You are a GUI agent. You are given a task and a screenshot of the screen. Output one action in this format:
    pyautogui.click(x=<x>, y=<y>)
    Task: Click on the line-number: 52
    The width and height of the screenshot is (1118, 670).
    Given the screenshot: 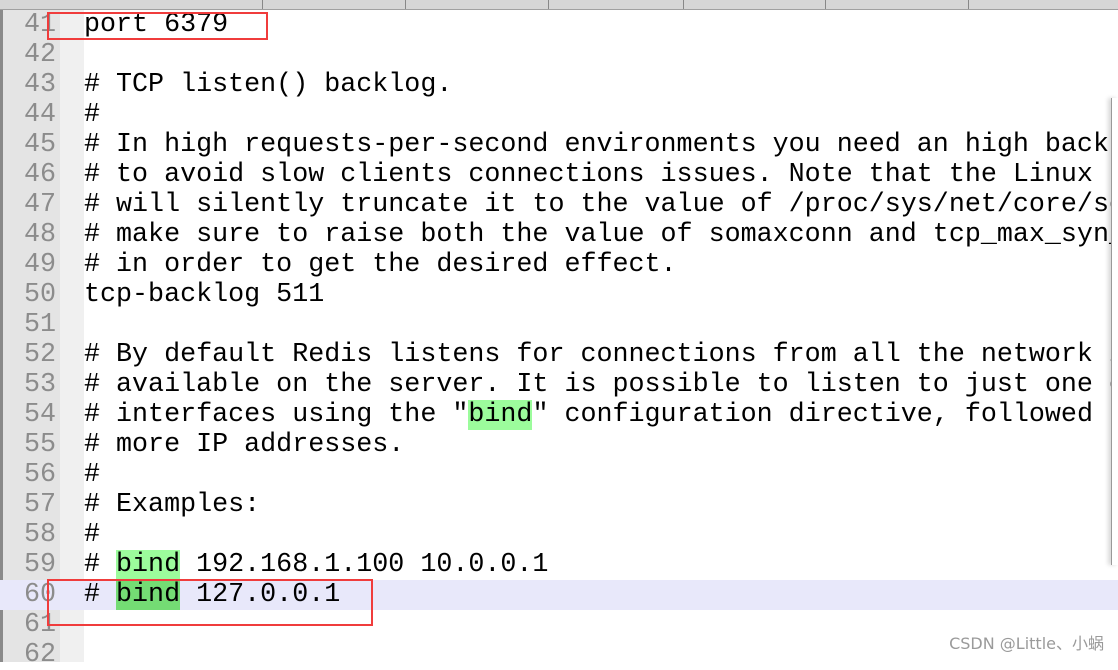 What is the action you would take?
    pyautogui.click(x=39, y=355)
    